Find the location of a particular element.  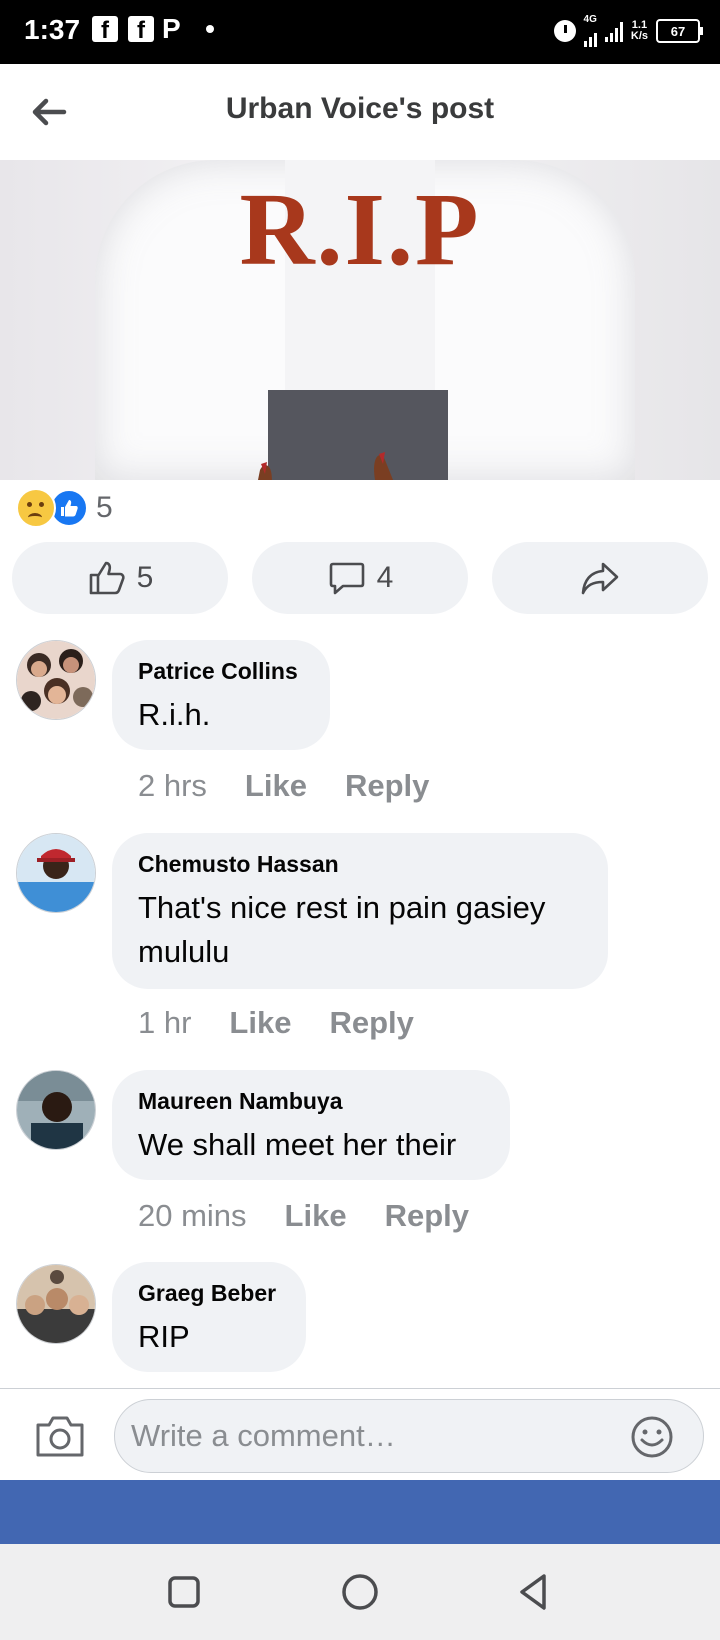

dot-icon is located at coordinates (210, 29).